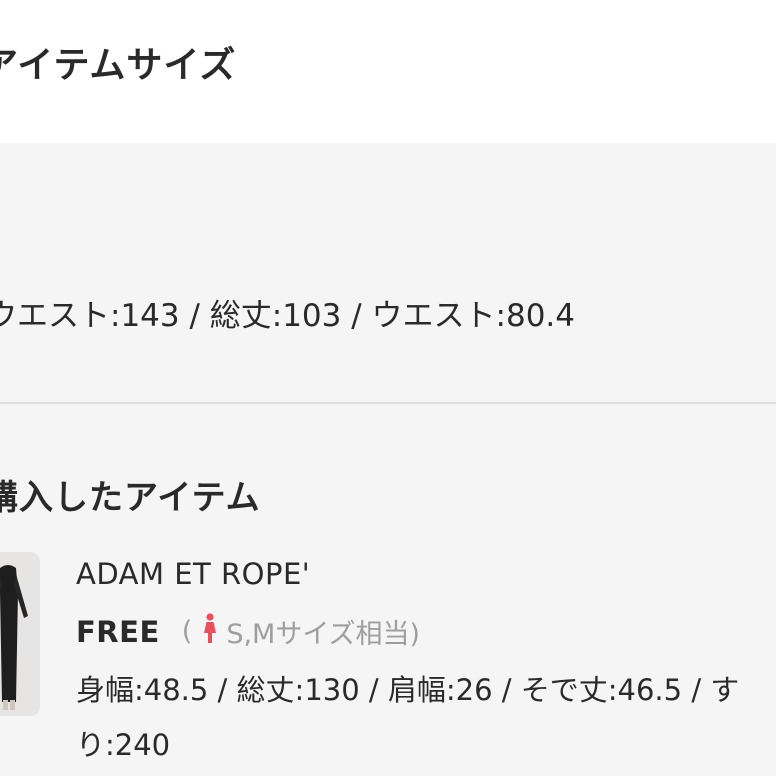 The width and height of the screenshot is (776, 776). Describe the element at coordinates (123, 745) in the screenshot. I see `item-measurements-line-2: り:240` at that location.